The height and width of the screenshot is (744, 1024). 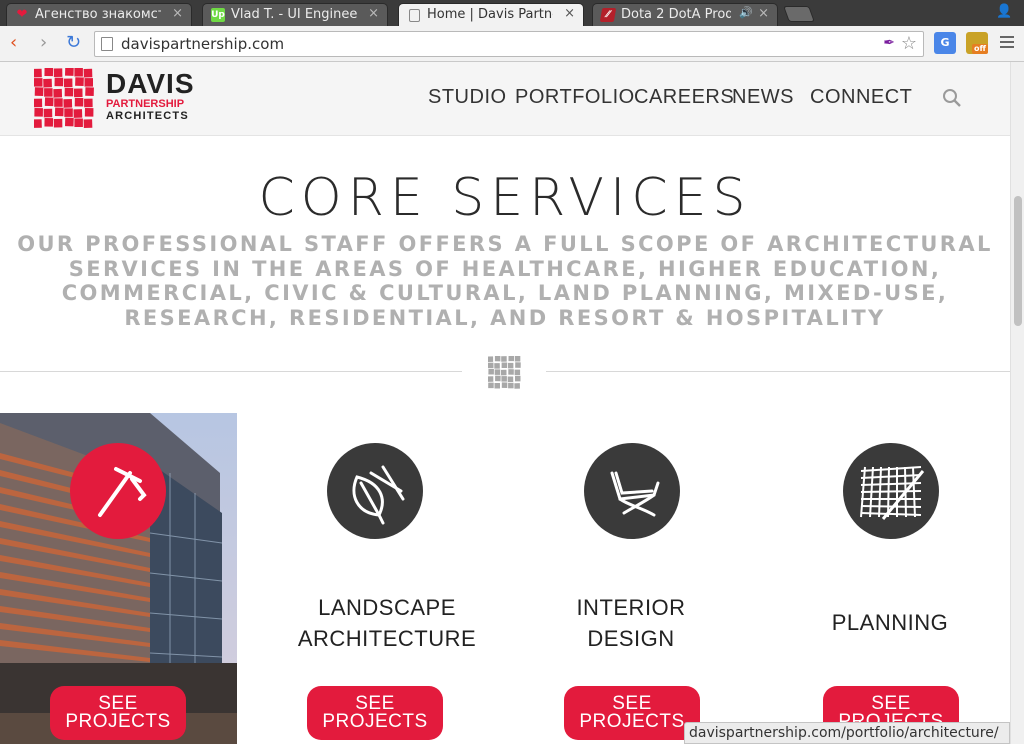 I want to click on translate-icon: G, so click(x=945, y=43).